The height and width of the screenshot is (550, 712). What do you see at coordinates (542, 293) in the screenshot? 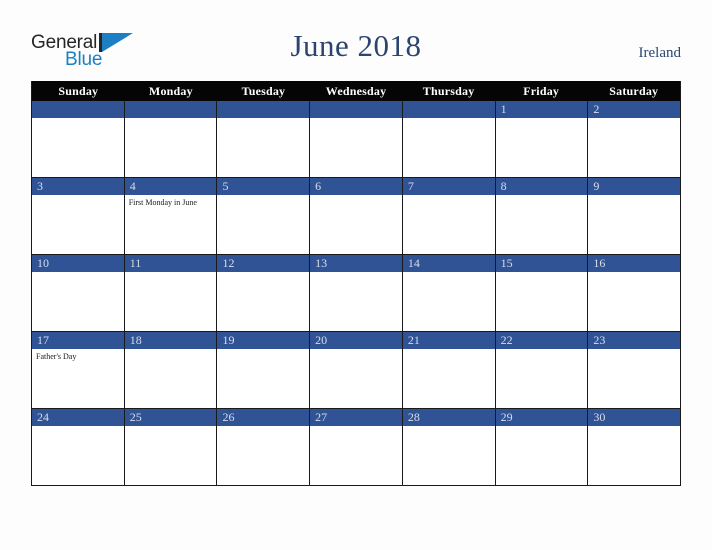
I see `calendar-day-cell: 15` at bounding box center [542, 293].